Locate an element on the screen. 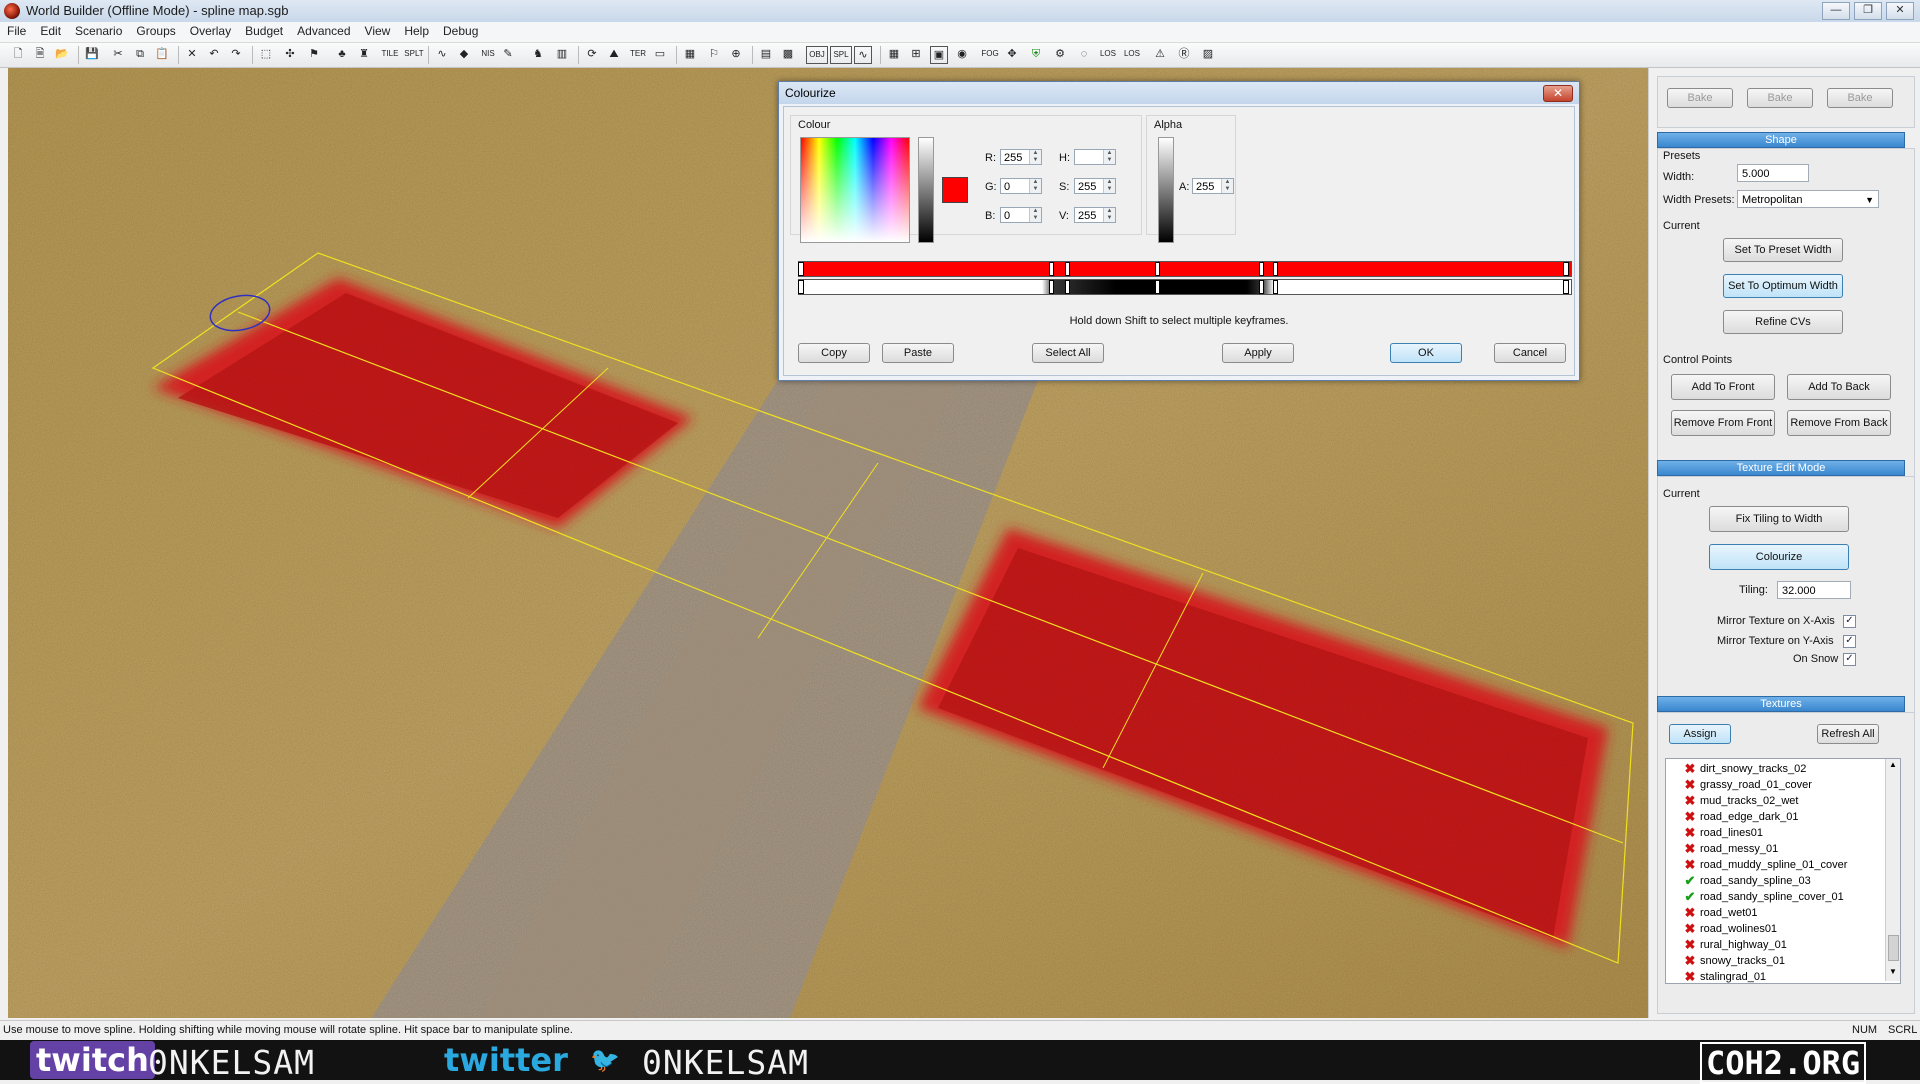 This screenshot has height=1084, width=1920. copy-button: Copy is located at coordinates (834, 353).